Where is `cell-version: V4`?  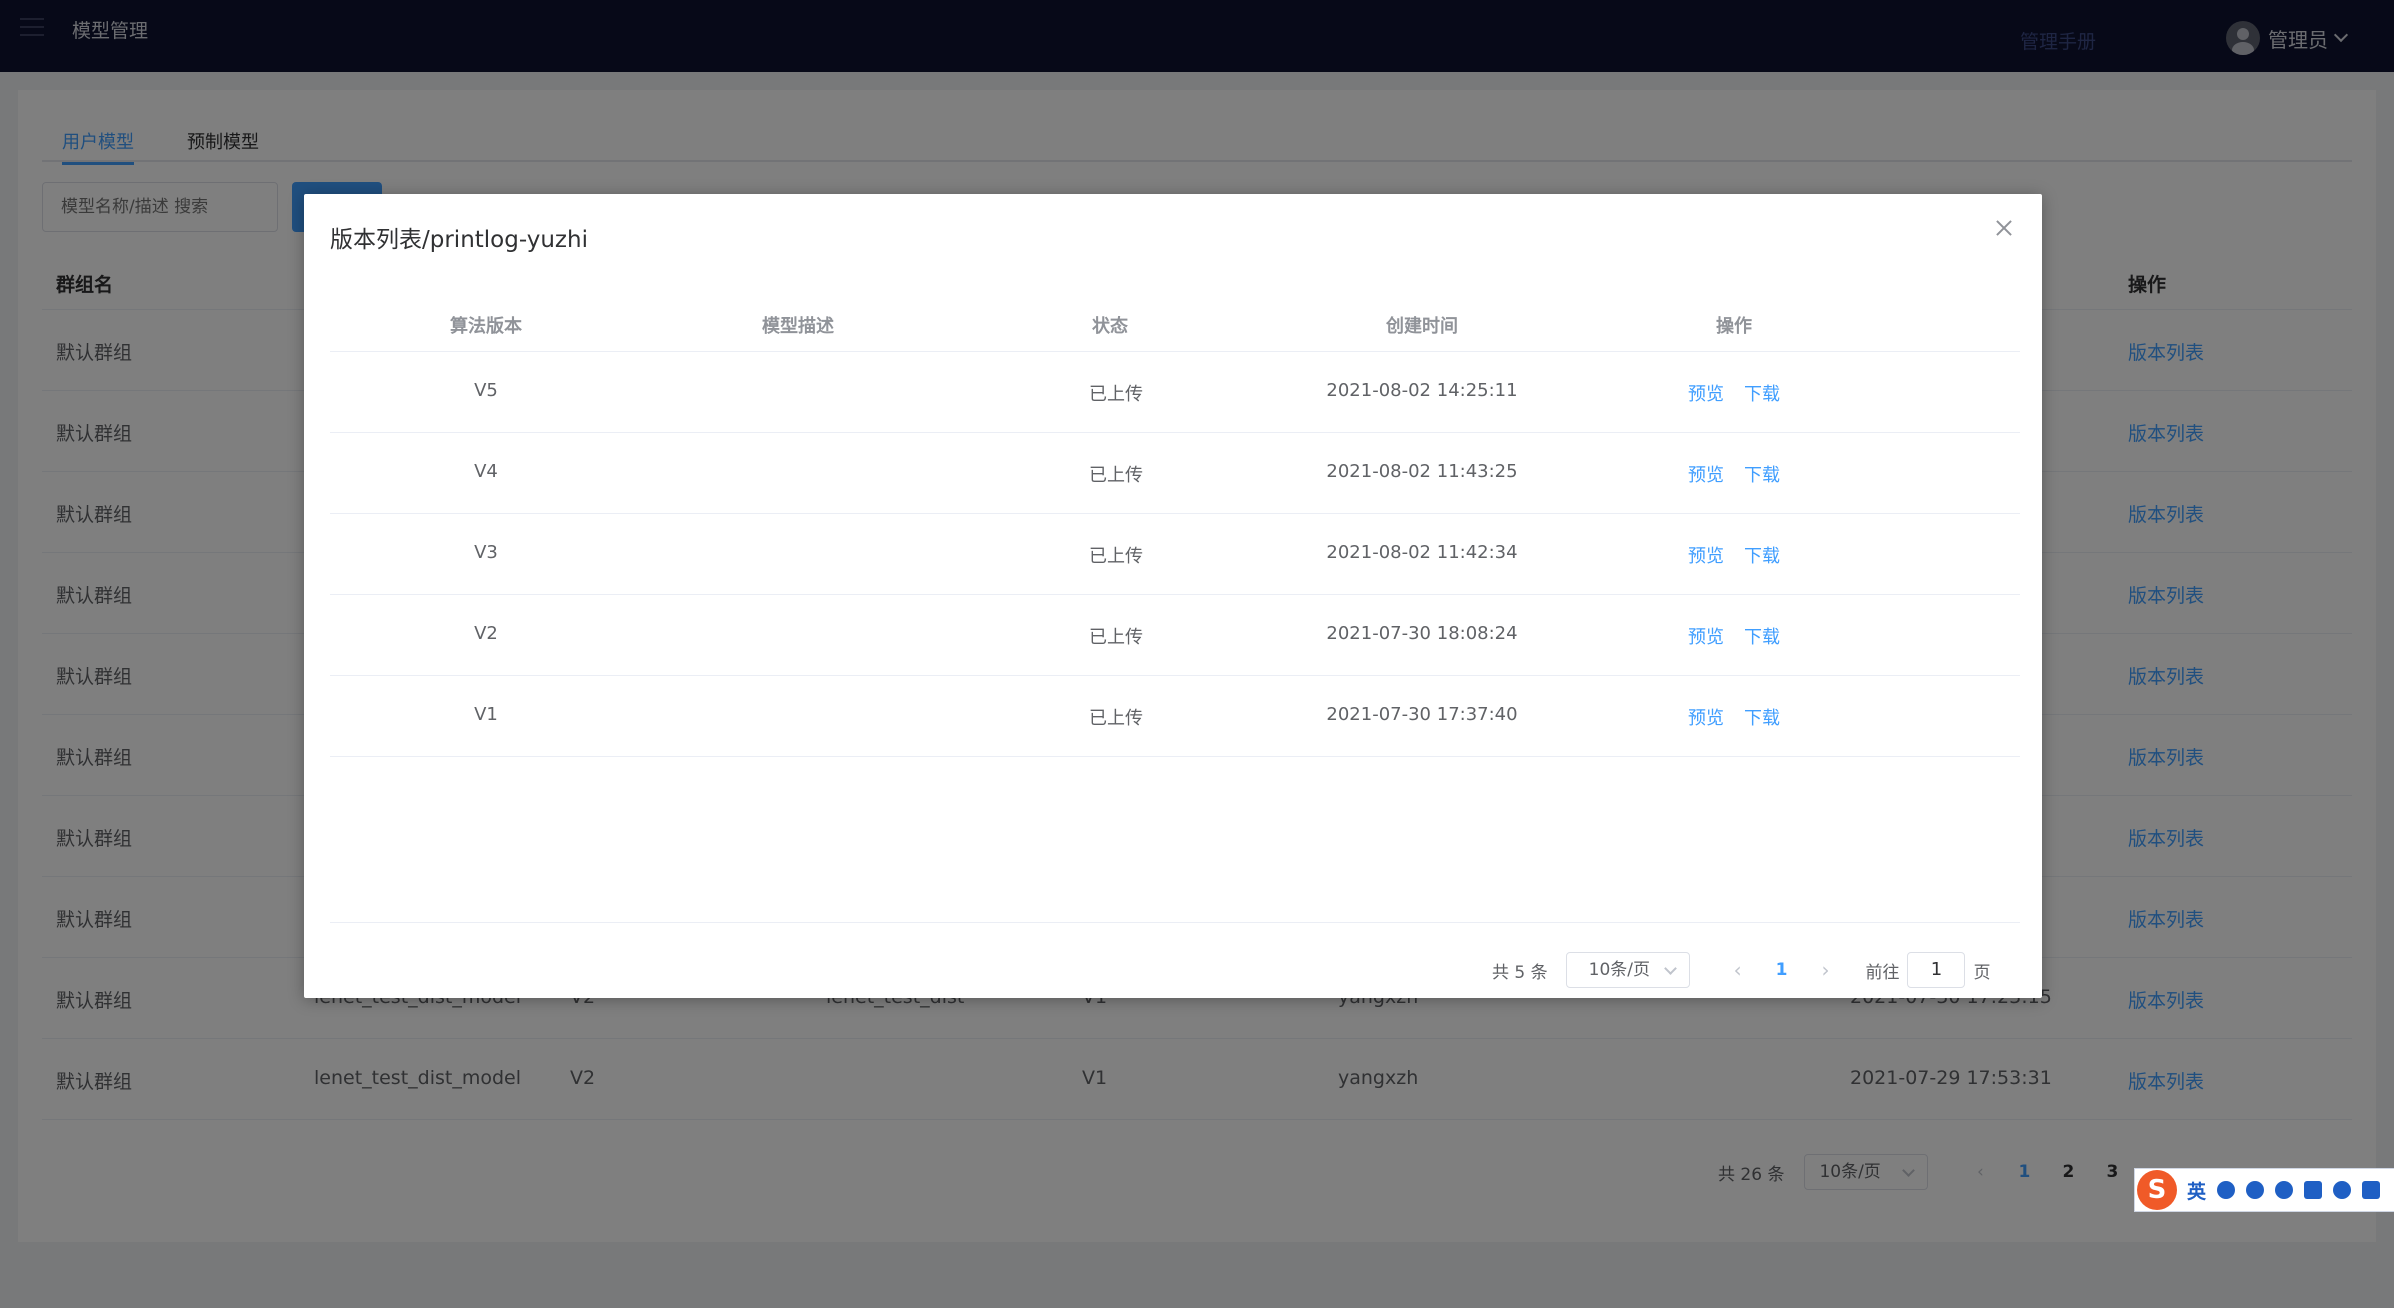 cell-version: V4 is located at coordinates (486, 471).